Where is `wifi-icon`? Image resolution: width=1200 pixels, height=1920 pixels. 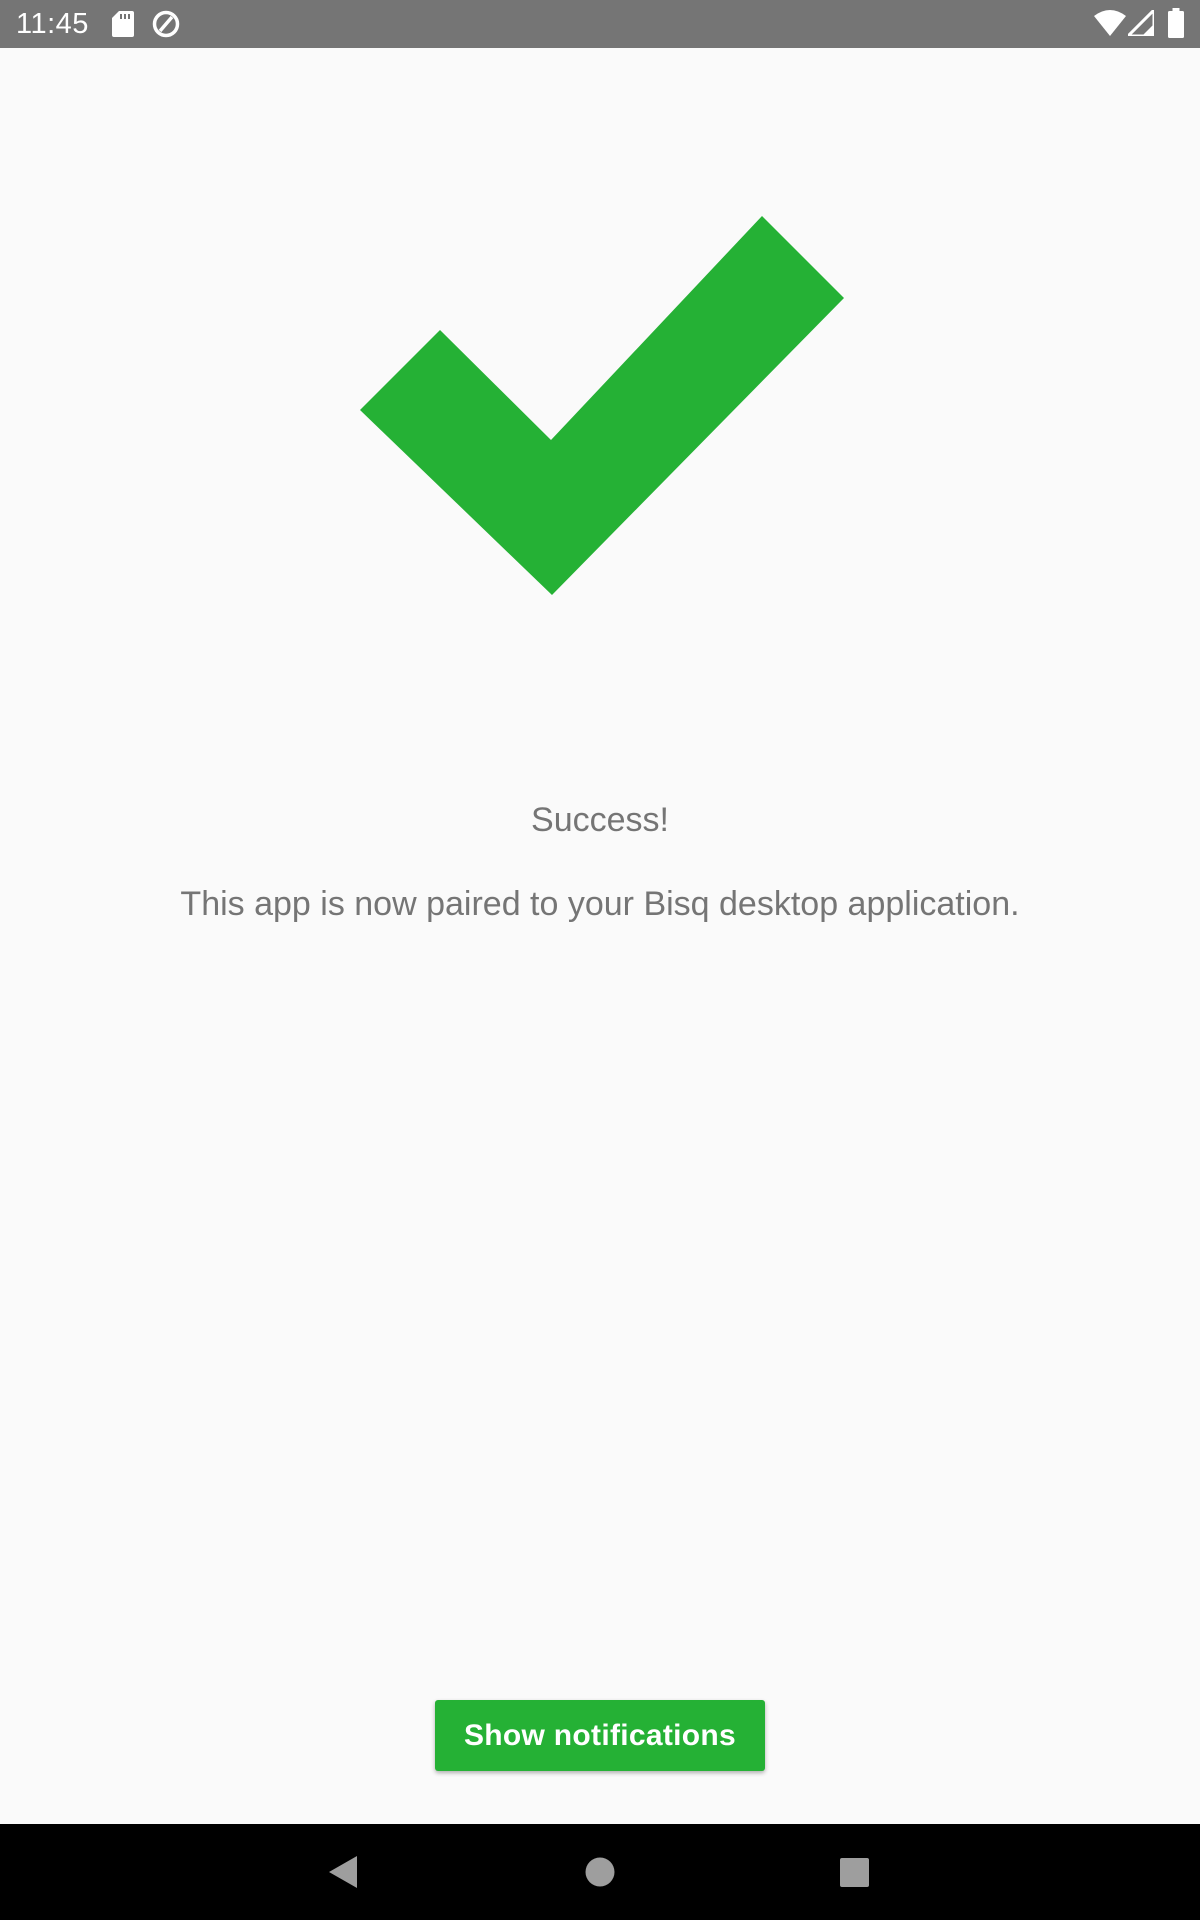 wifi-icon is located at coordinates (1110, 23).